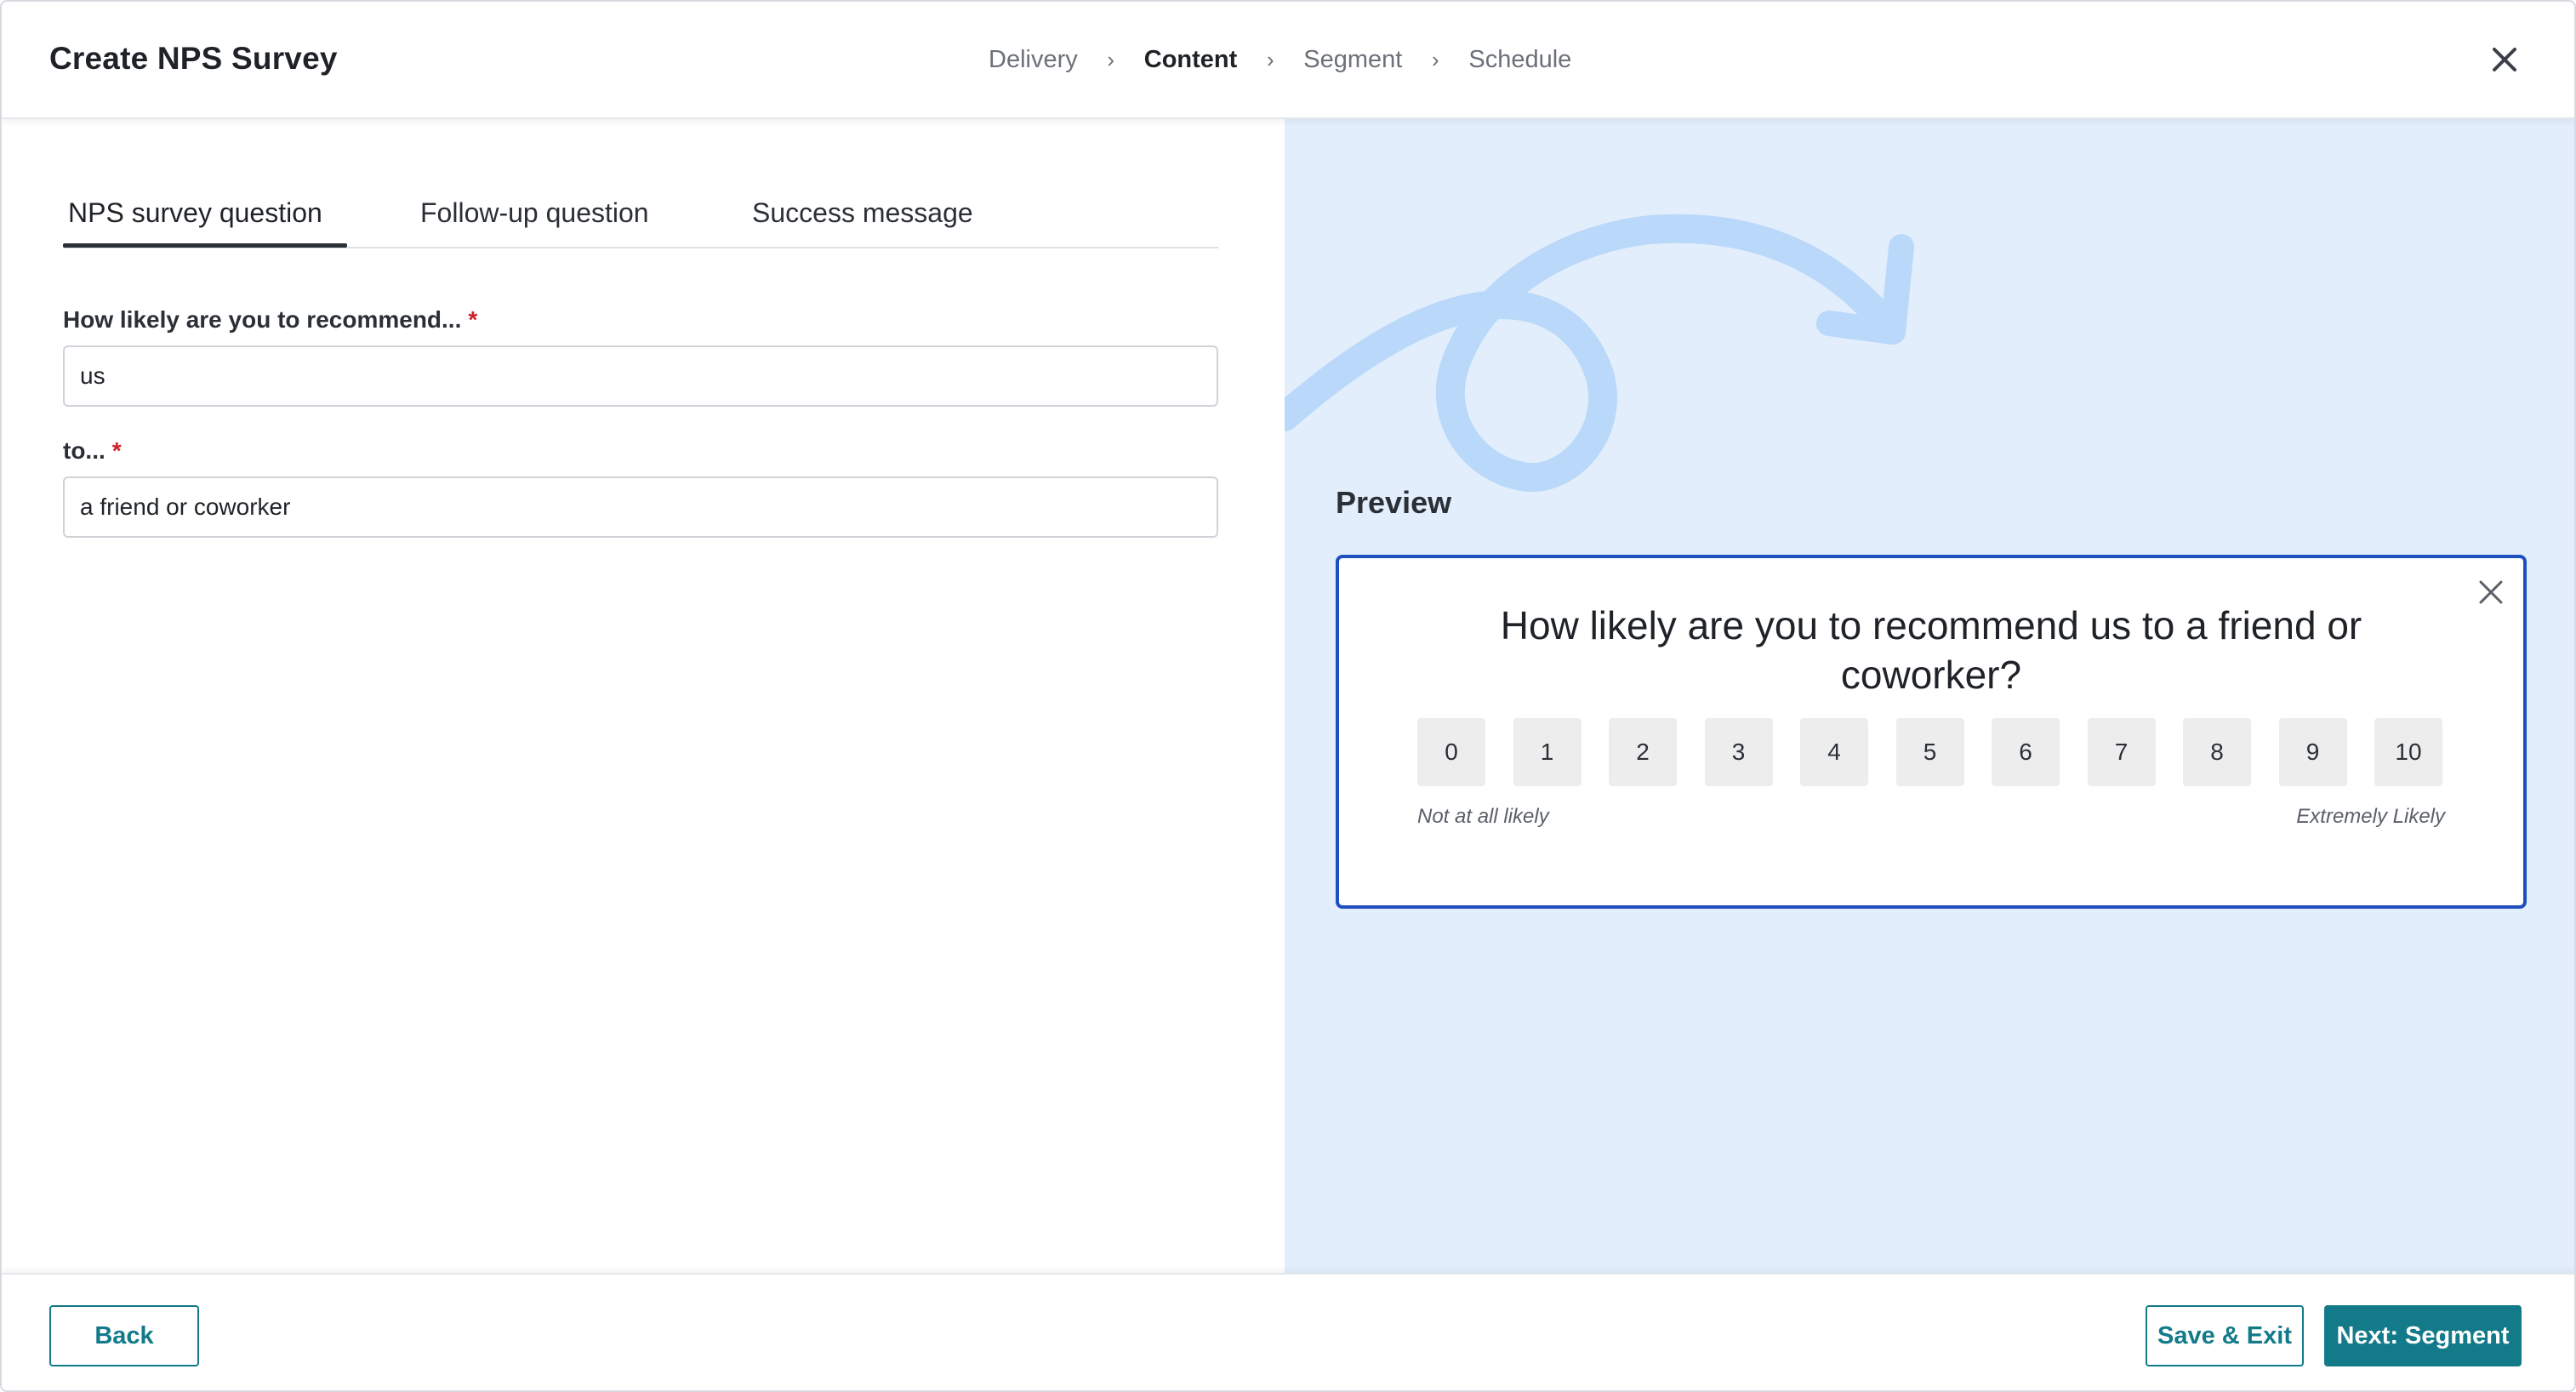 This screenshot has width=2576, height=1392. Describe the element at coordinates (1599, 353) in the screenshot. I see `decorative-arrow-swirl` at that location.